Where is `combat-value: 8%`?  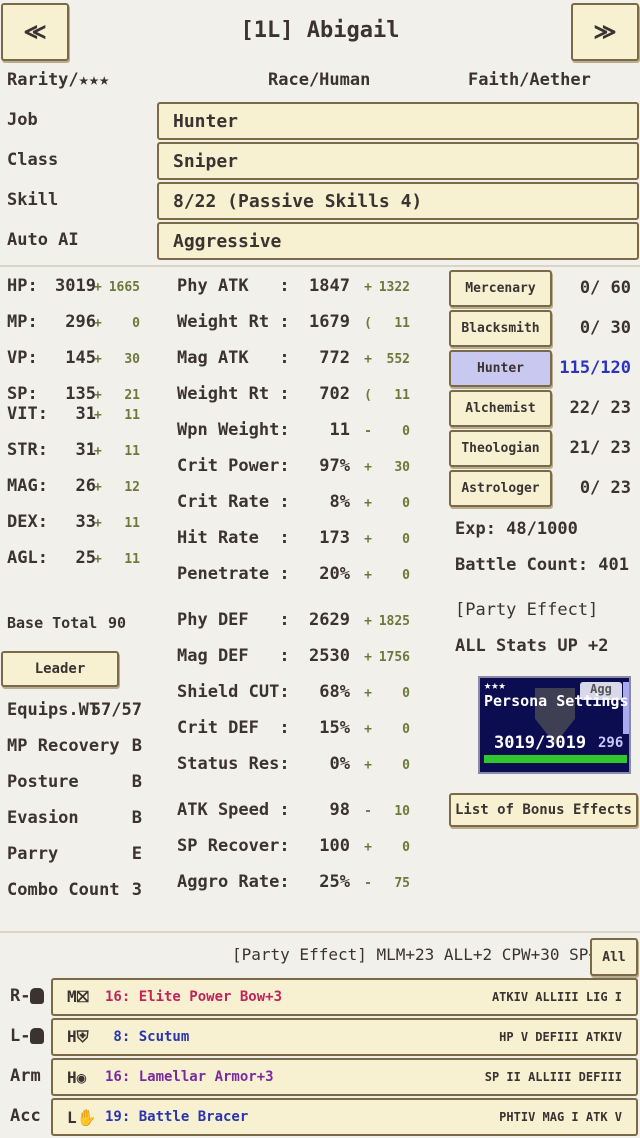 combat-value: 8% is located at coordinates (339, 502).